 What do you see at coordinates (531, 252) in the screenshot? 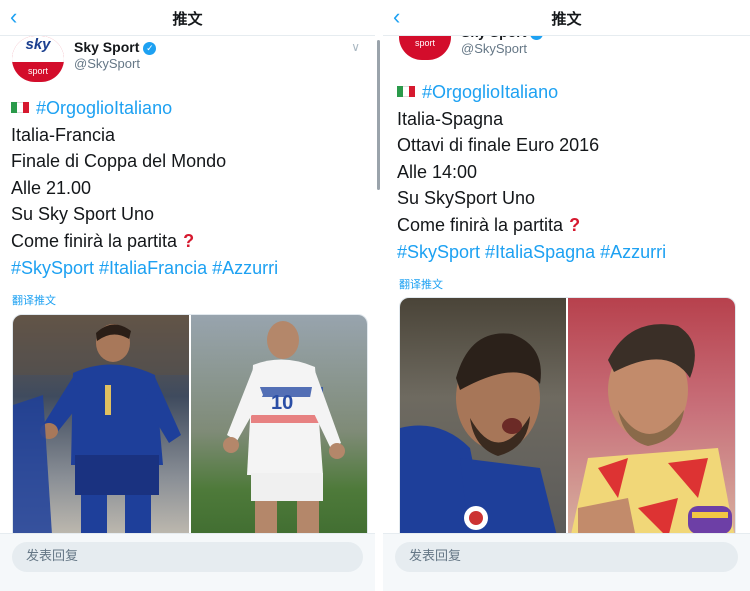
I see `hashtag-links: #SkySport #ItaliaSpagna #Azzurri` at bounding box center [531, 252].